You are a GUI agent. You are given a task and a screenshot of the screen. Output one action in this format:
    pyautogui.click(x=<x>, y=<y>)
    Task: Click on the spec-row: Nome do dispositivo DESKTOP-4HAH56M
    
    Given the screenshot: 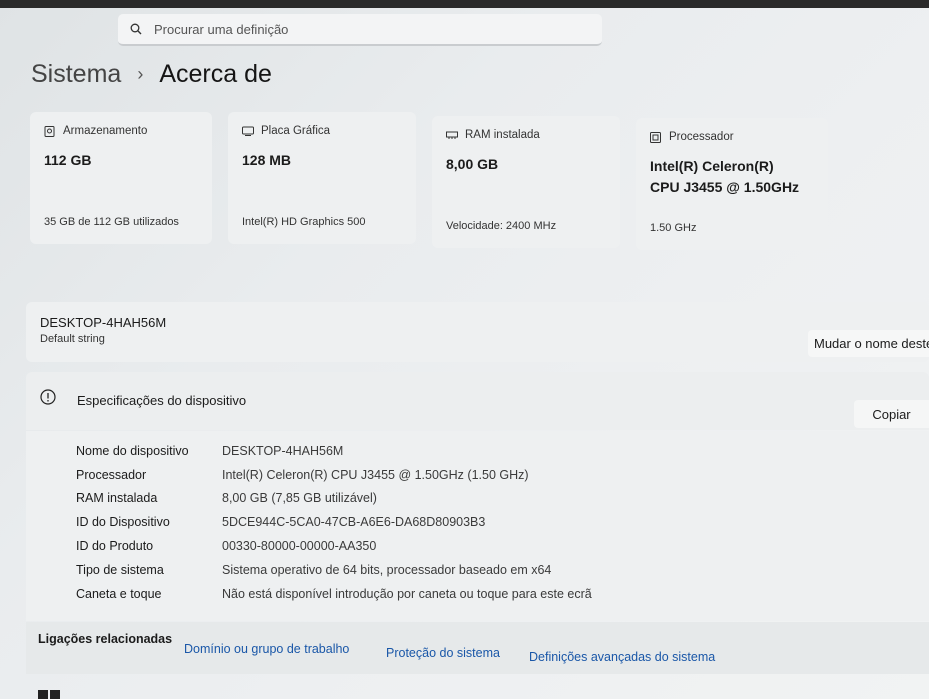 What is the action you would take?
    pyautogui.click(x=209, y=451)
    